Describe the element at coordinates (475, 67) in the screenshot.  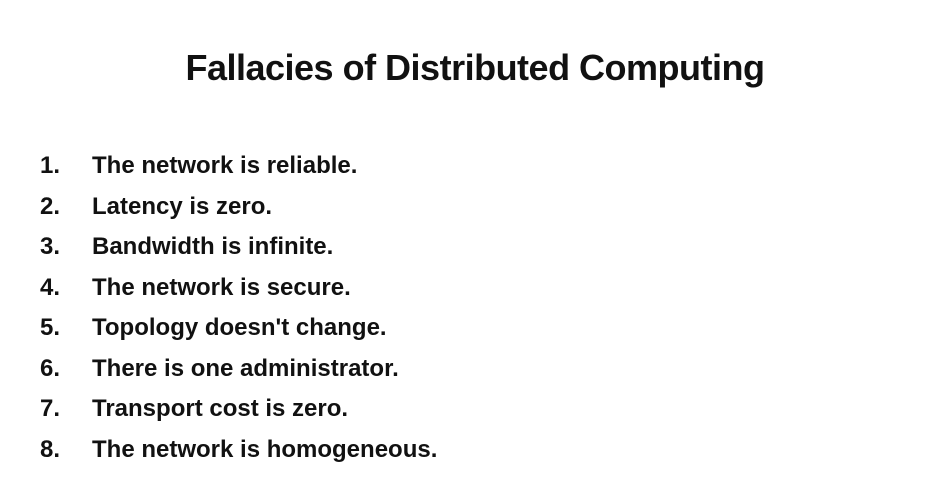
I see `page-title: Fallacies of Distributed Computing` at that location.